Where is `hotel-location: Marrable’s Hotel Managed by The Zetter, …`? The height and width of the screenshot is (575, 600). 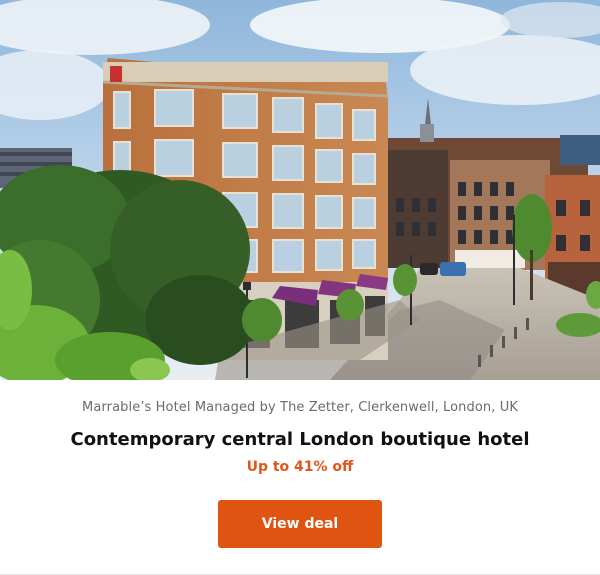
hotel-location: Marrable’s Hotel Managed by The Zetter, … is located at coordinates (300, 407).